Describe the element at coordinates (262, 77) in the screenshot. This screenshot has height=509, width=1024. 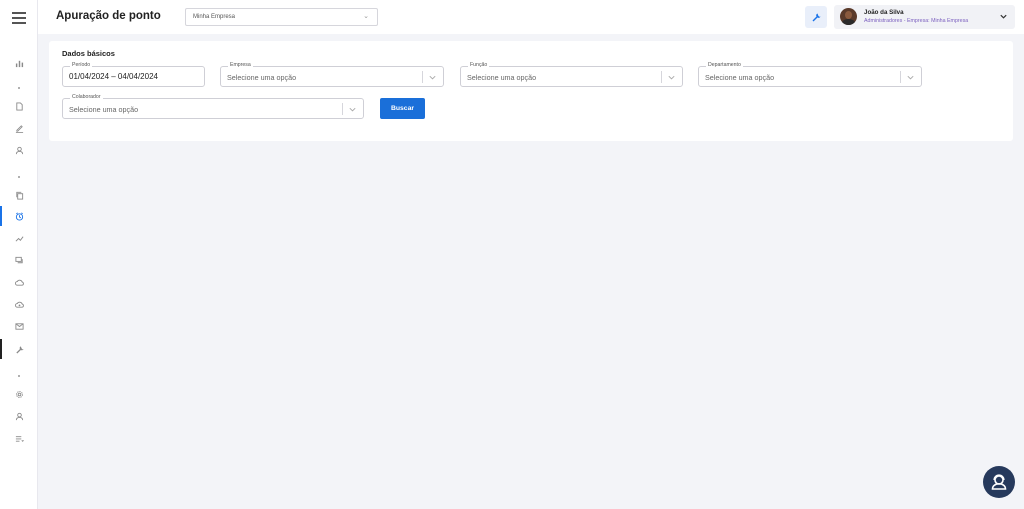
I see `empresa-placeholder: Selecione uma opção` at that location.